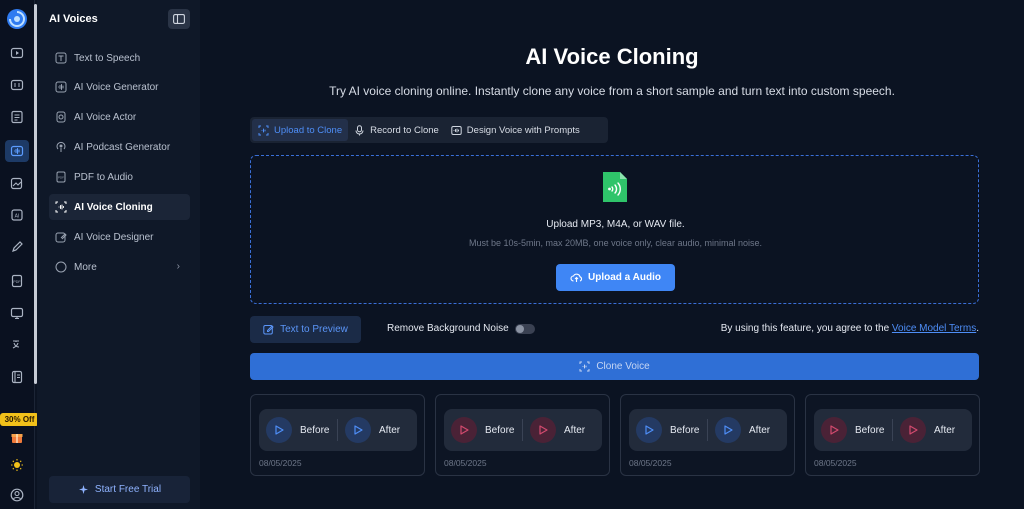 This screenshot has width=1024, height=509. I want to click on ai-voices-icon, so click(17, 151).